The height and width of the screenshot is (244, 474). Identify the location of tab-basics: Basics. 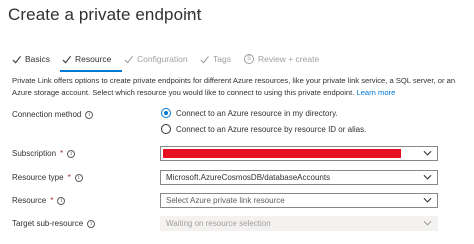
(31, 59).